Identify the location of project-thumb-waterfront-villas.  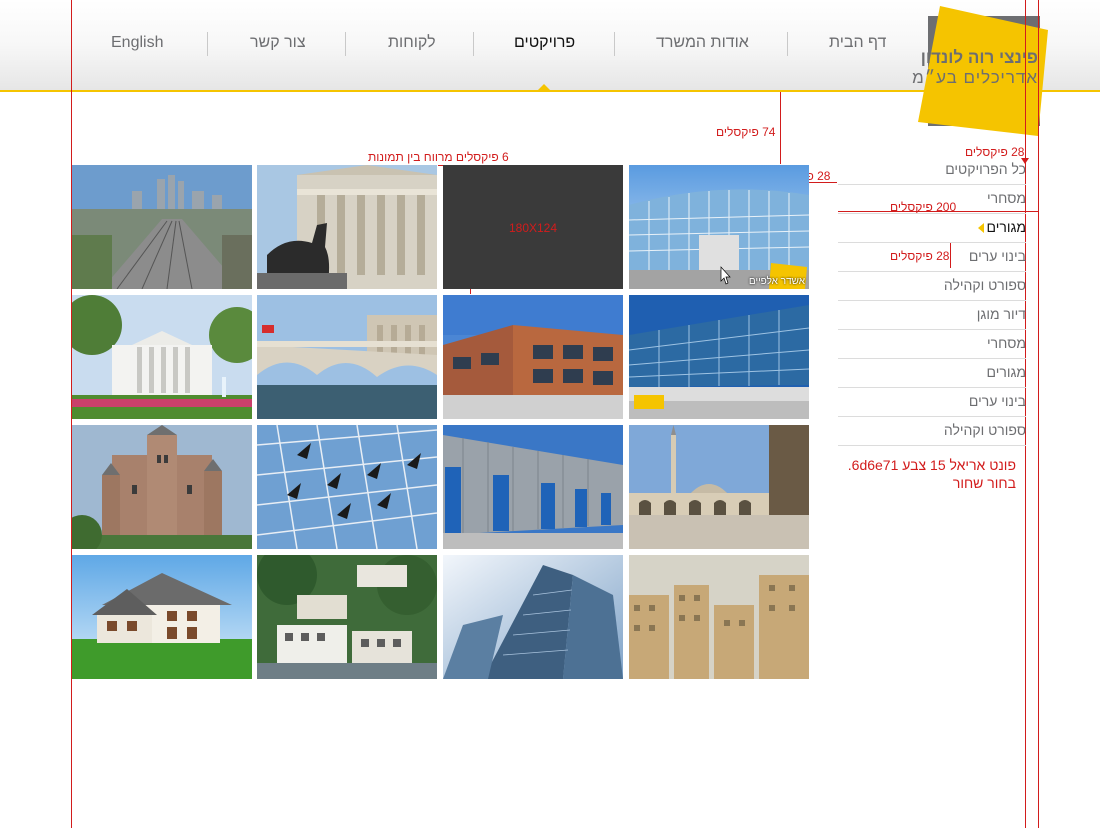
(347, 617).